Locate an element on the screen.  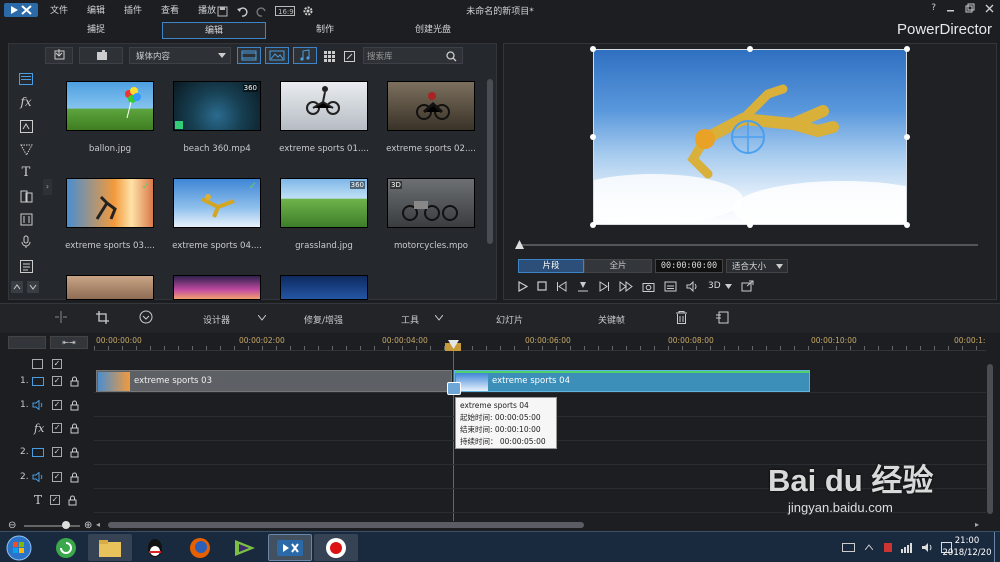
tray-expand-icon is located at coordinates (869, 547).